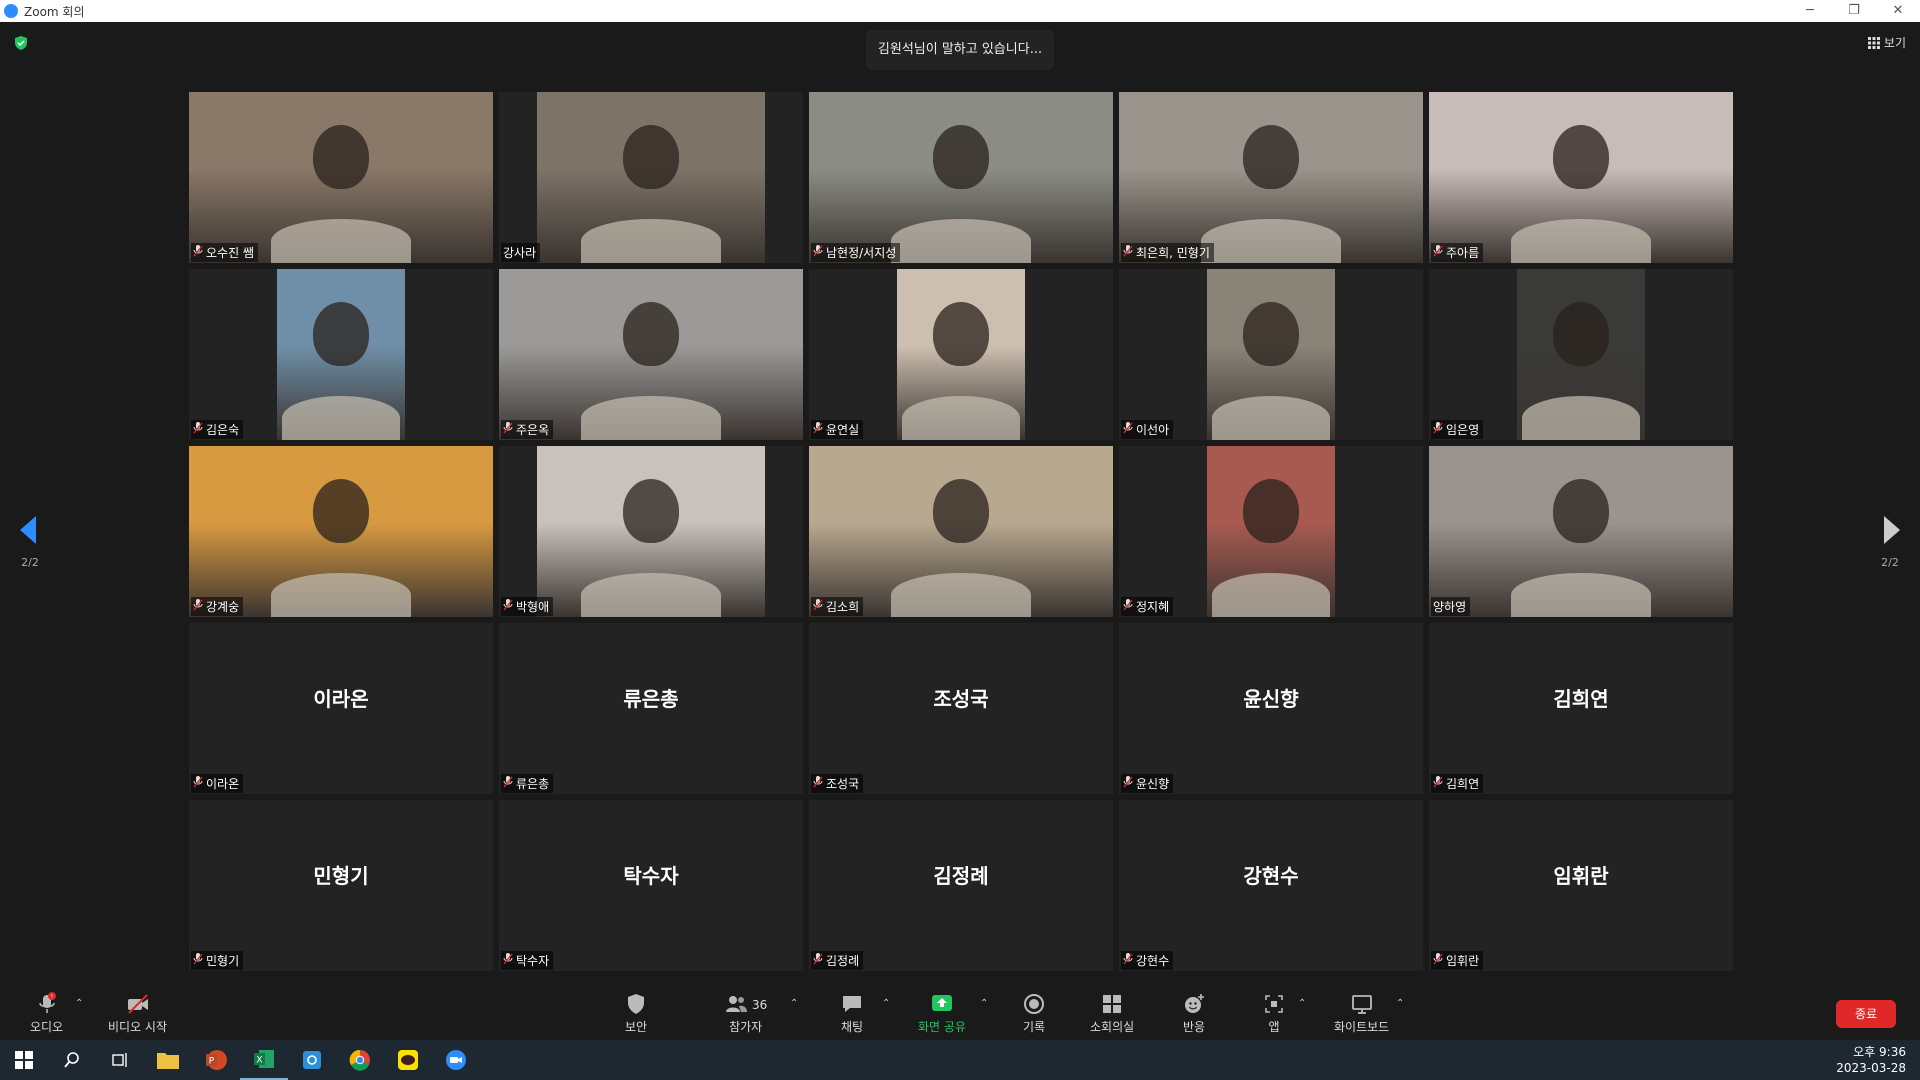 Image resolution: width=1920 pixels, height=1080 pixels. What do you see at coordinates (1810, 11) in the screenshot?
I see `minimize-button: ─` at bounding box center [1810, 11].